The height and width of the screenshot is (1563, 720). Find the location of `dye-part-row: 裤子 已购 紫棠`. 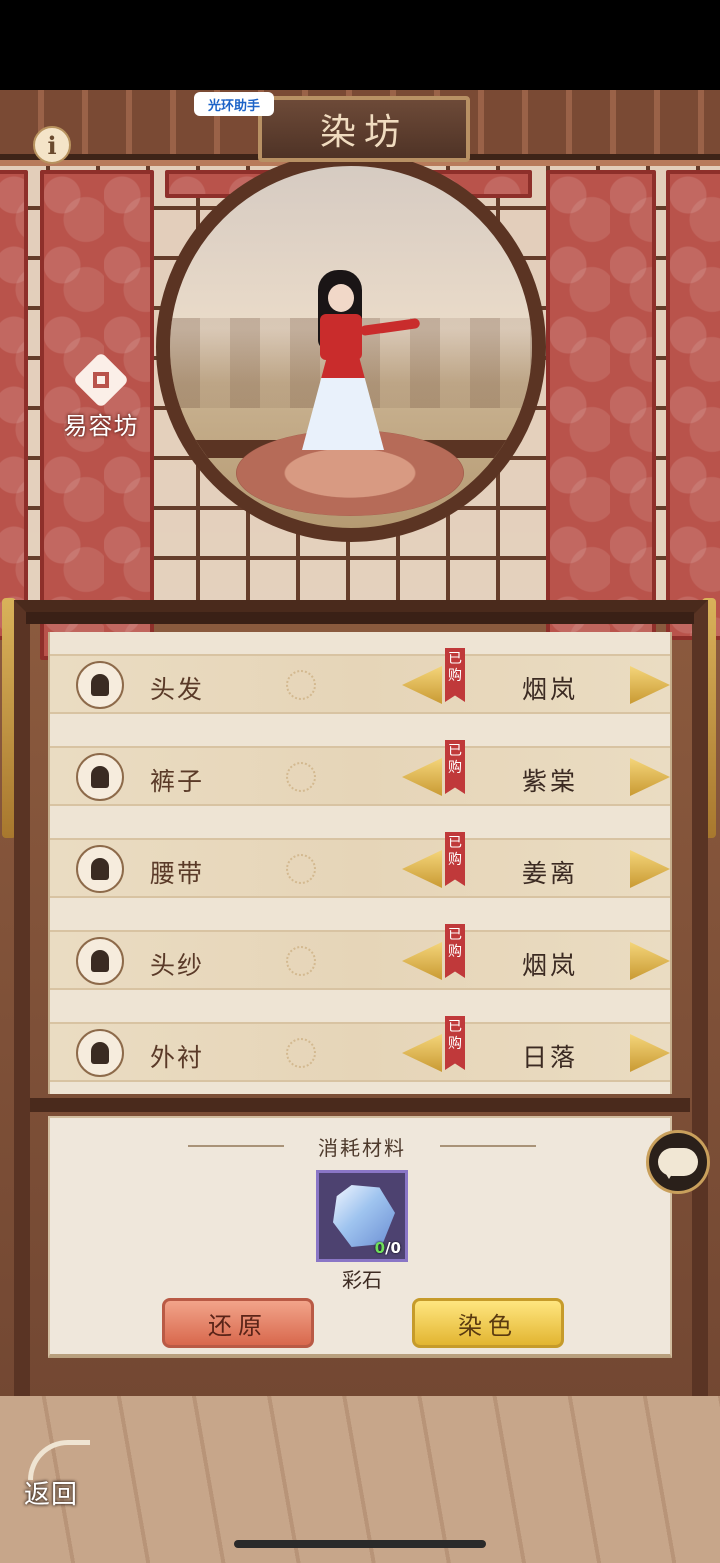

dye-part-row: 裤子 已购 紫棠 is located at coordinates (360, 773).